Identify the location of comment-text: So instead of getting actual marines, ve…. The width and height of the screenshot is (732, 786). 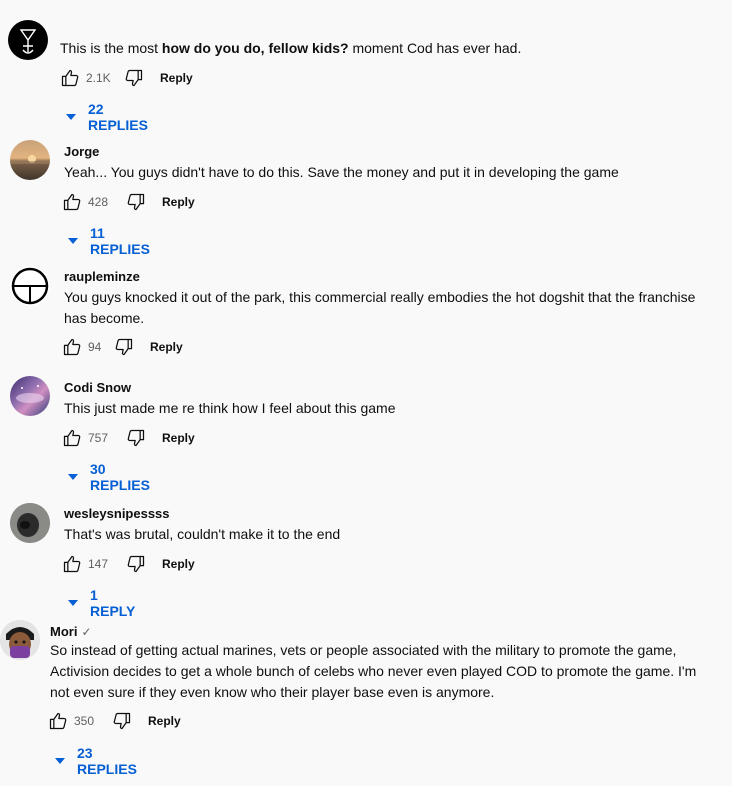
(373, 671).